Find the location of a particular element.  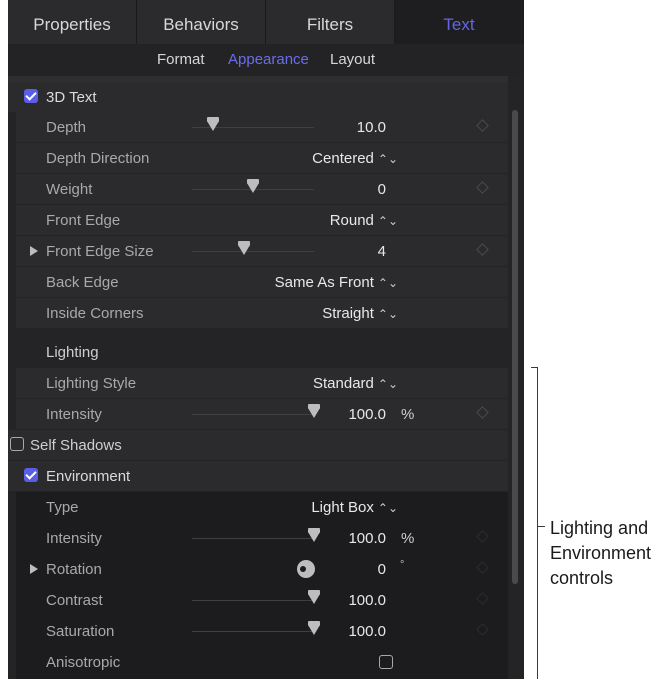

front-edge-popup: Round ⌃⌄ is located at coordinates (364, 220).